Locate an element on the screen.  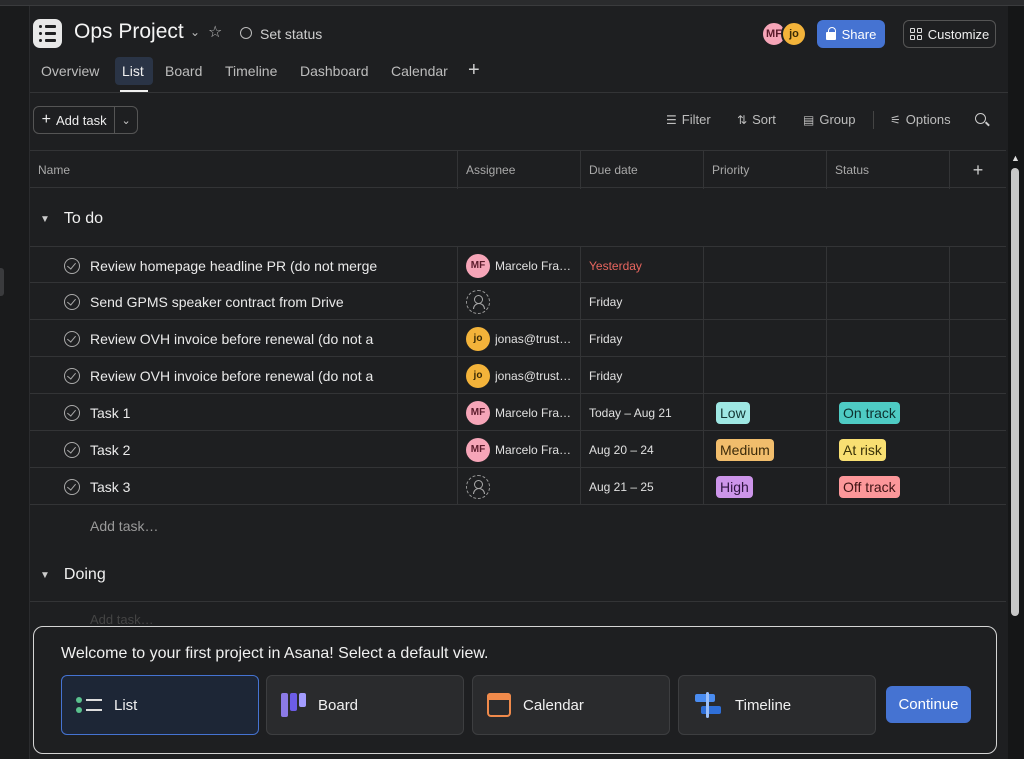
due-date-cell: Aug 21 – 25 is located at coordinates (642, 486).